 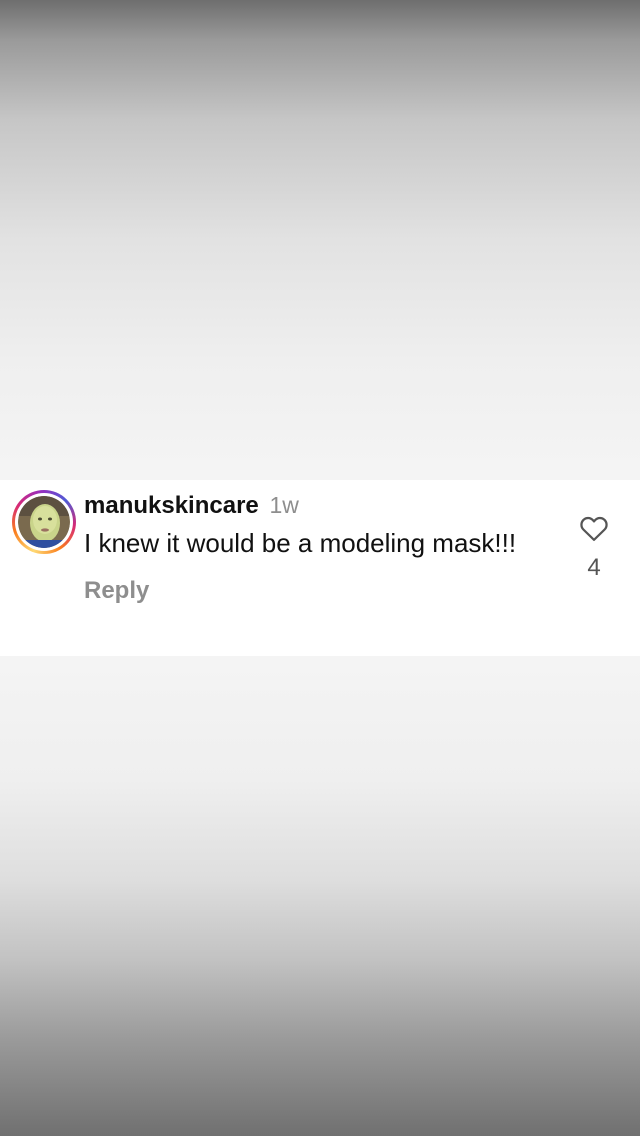 I want to click on like-area: 4, so click(x=594, y=548).